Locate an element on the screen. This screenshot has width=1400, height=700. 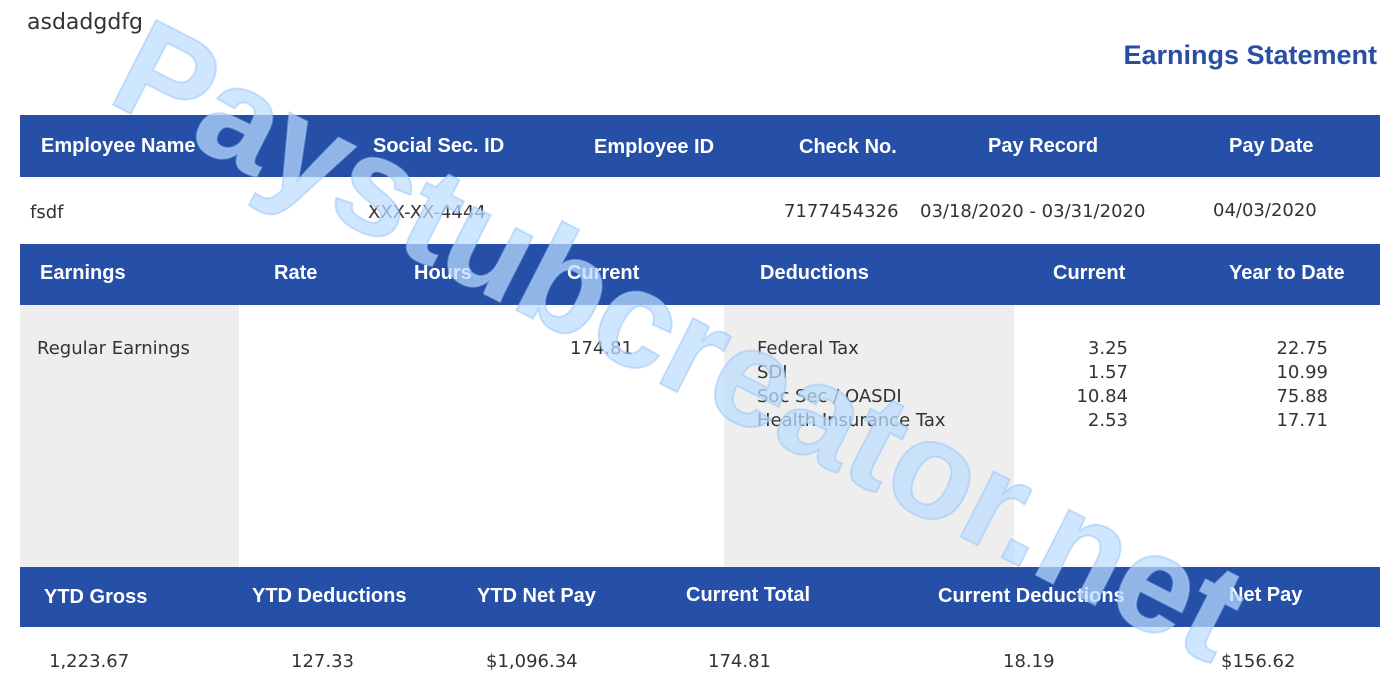
current-deductions-value: 18.19 is located at coordinates (1029, 661).